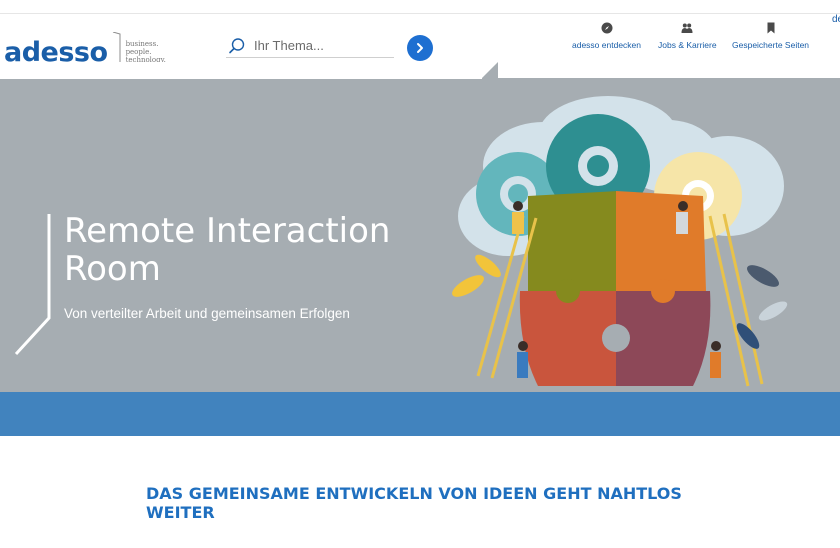 This screenshot has width=840, height=548. What do you see at coordinates (420, 414) in the screenshot?
I see `hero-blue-band` at bounding box center [420, 414].